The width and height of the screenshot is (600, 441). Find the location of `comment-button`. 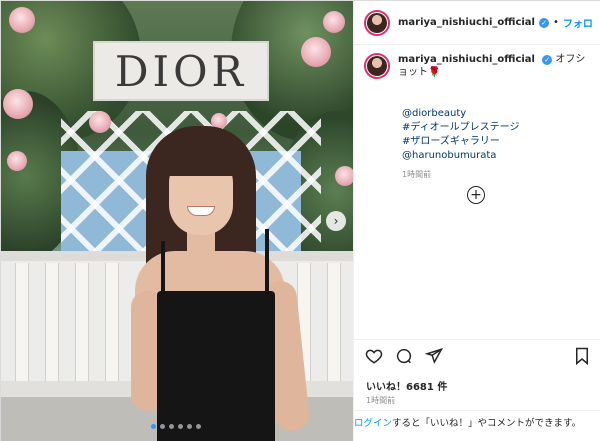

comment-button is located at coordinates (404, 356).